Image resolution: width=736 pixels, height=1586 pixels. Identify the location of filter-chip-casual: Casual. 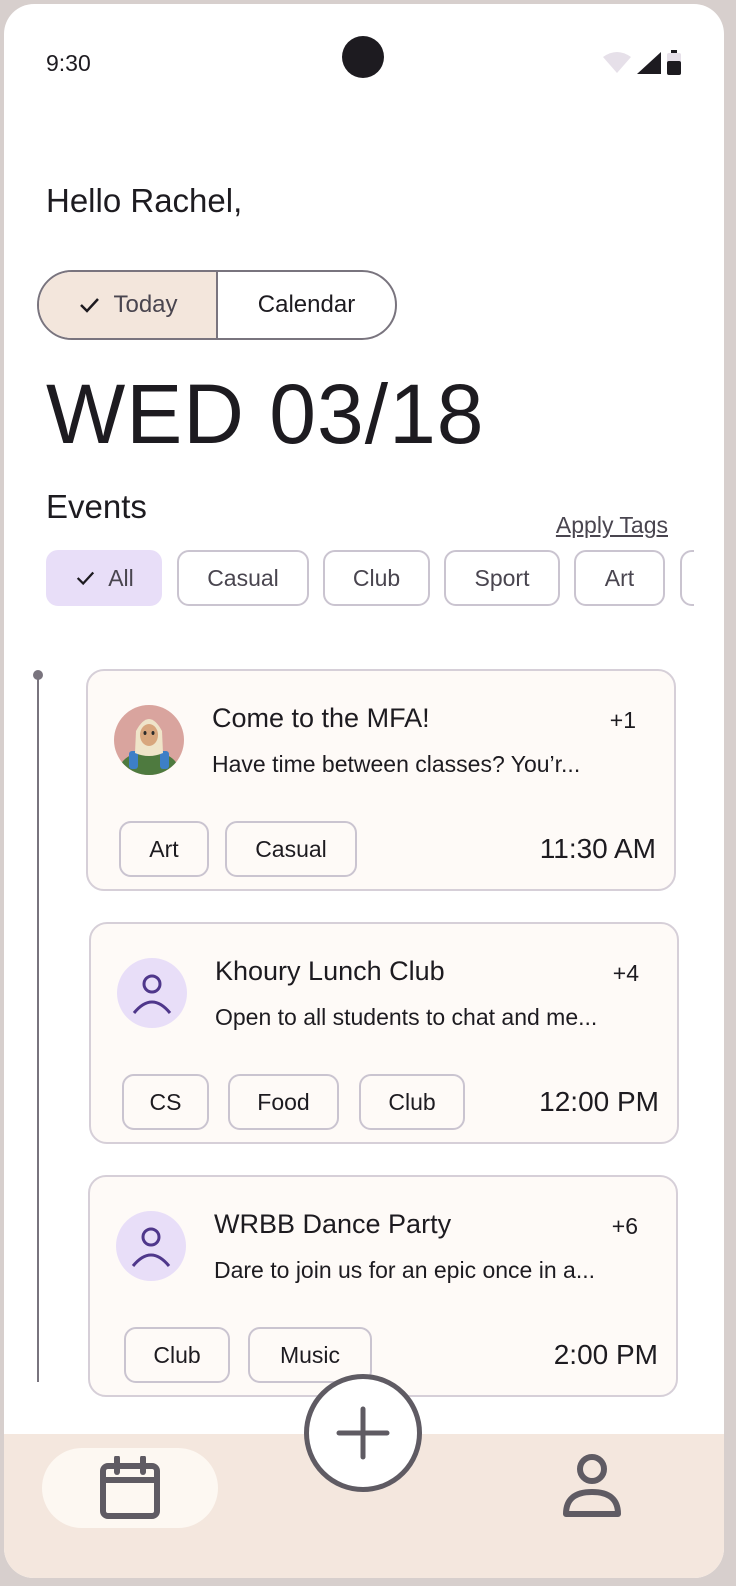
(243, 578).